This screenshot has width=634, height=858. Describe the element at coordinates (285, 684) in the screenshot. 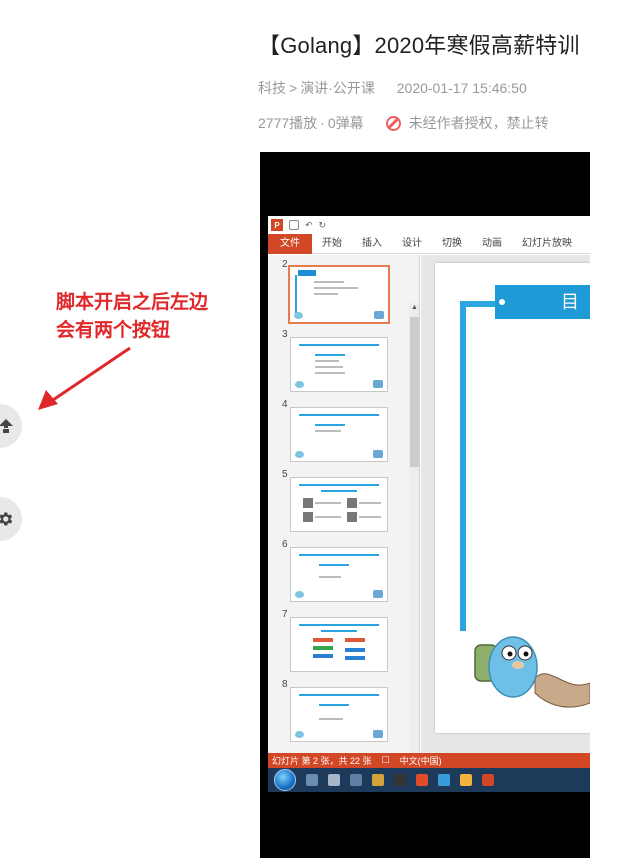

I see `thumbnail-number: 8` at that location.